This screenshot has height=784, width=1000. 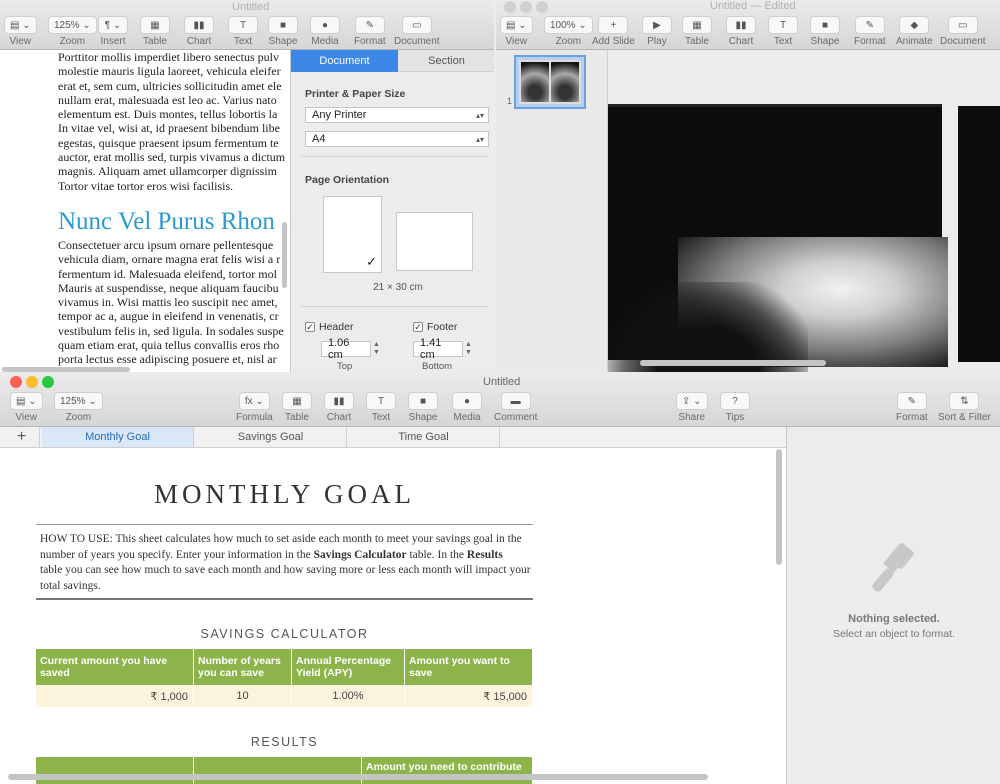 I want to click on toolbar-label: Table, so click(x=697, y=41).